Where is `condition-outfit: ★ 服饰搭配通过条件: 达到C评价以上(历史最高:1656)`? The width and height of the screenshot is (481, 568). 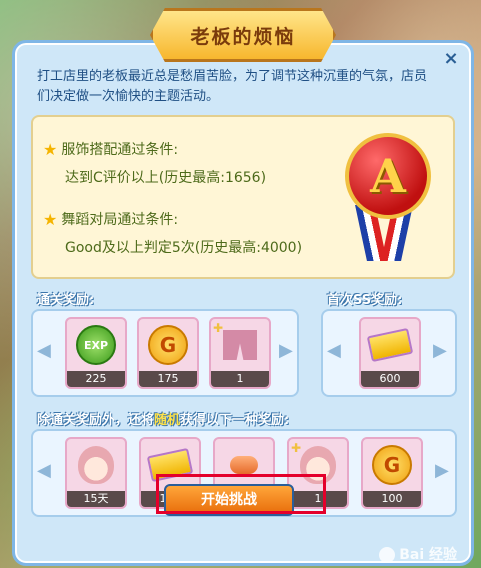
condition-outfit: ★ 服饰搭配通过条件: 达到C评价以上(历史最高:1656) is located at coordinates (154, 163).